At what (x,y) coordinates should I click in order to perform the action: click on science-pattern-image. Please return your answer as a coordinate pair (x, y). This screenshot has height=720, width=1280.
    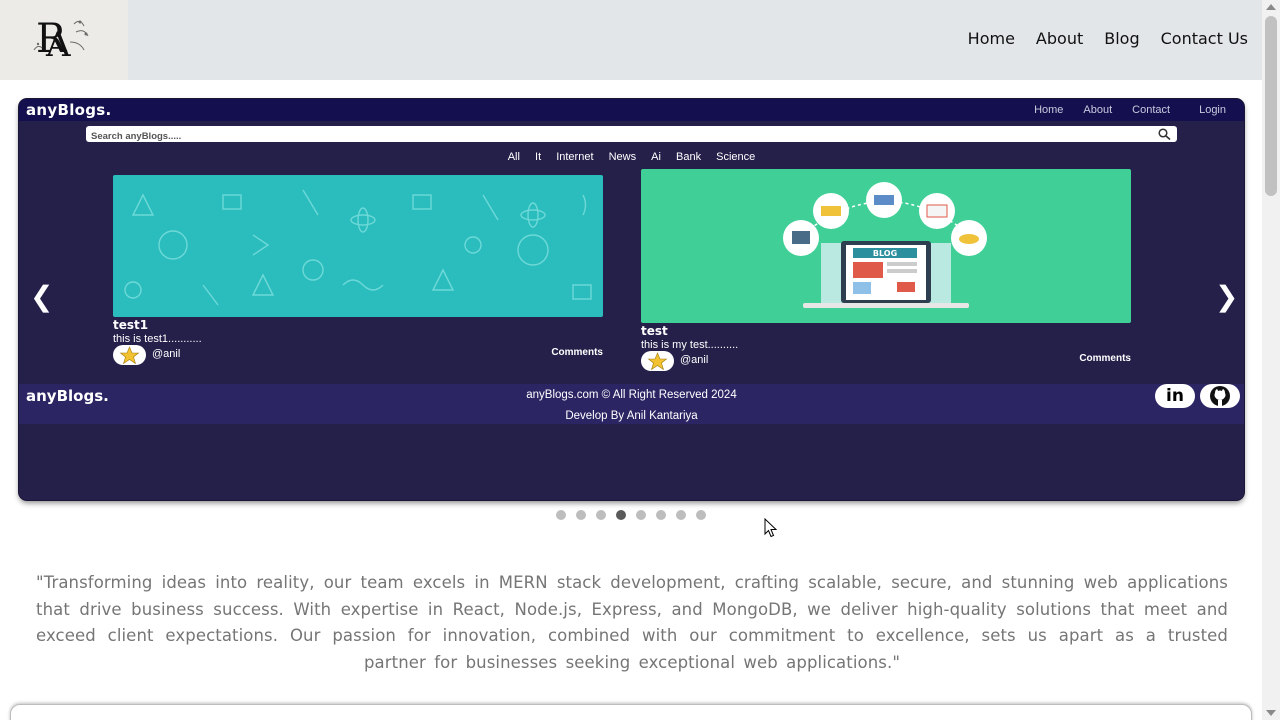
    Looking at the image, I should click on (358, 246).